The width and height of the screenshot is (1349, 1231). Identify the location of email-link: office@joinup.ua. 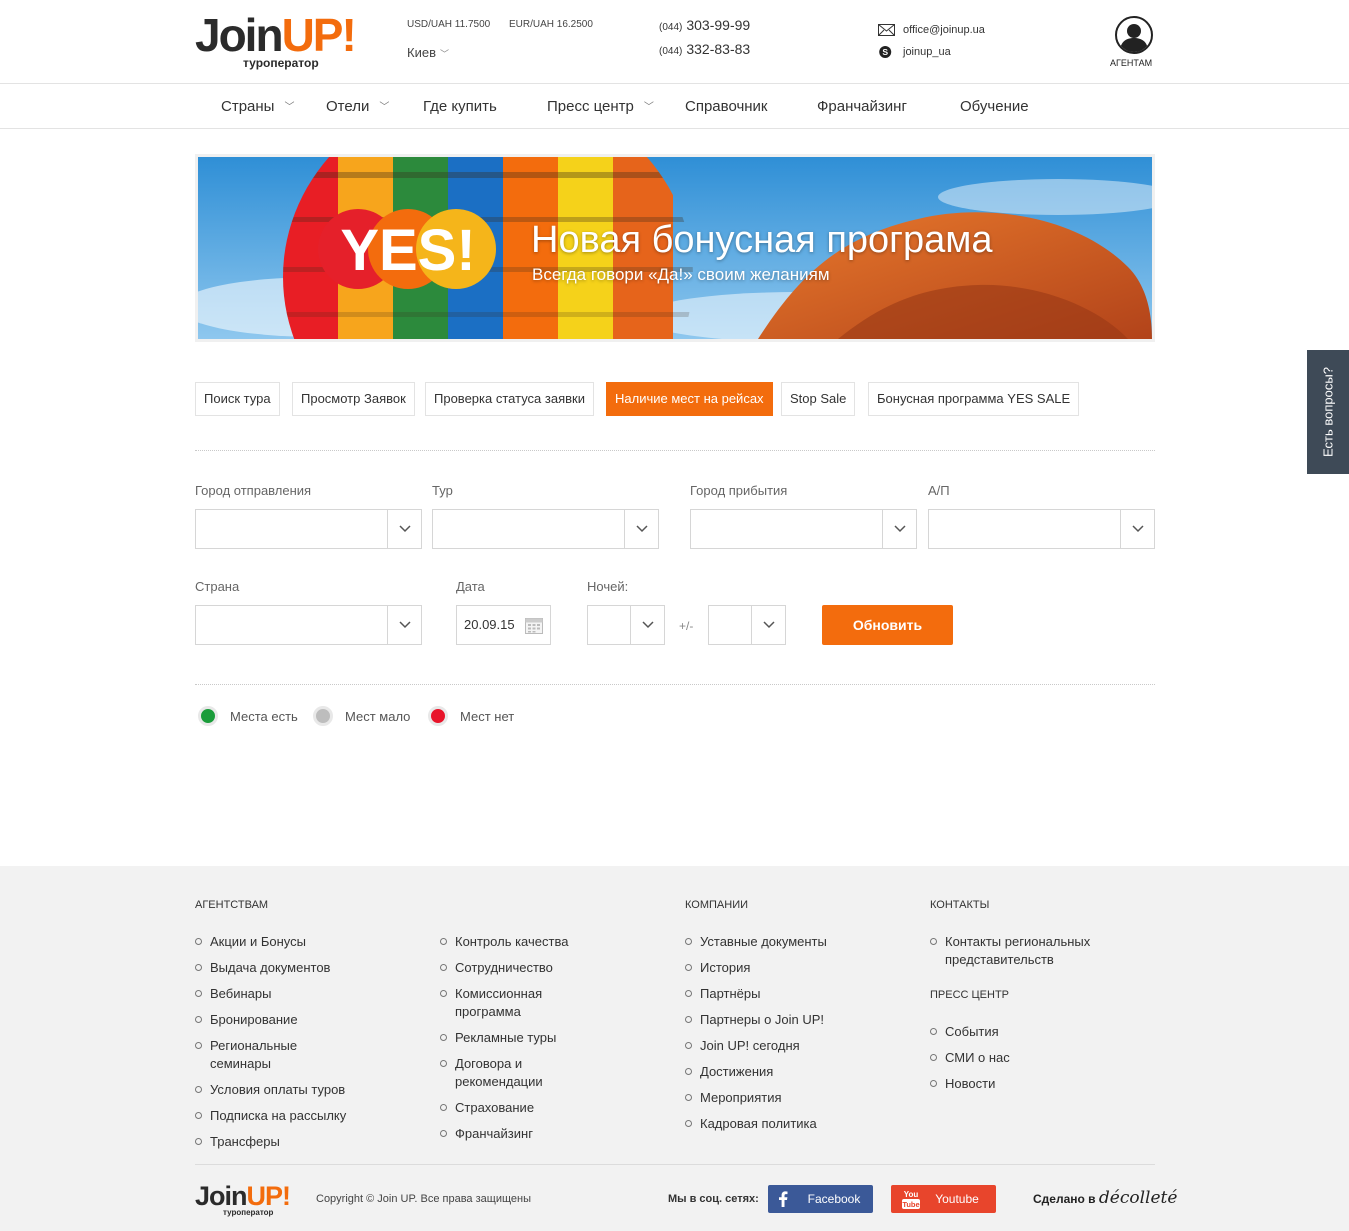
(931, 30).